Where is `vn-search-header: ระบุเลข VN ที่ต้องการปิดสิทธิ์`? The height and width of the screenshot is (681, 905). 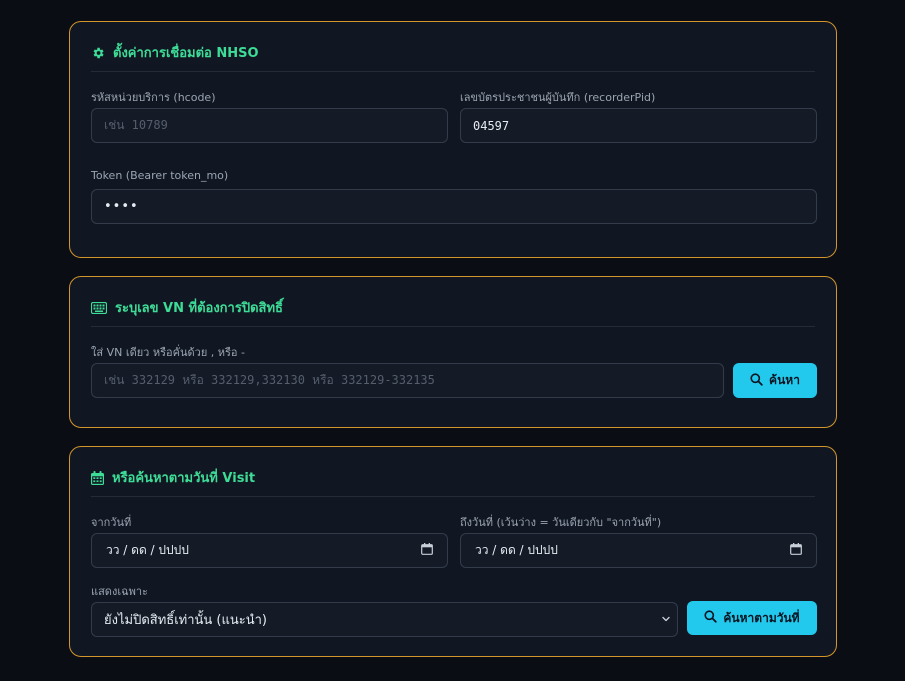 vn-search-header: ระบุเลข VN ที่ต้องการปิดสิทธิ์ is located at coordinates (187, 307).